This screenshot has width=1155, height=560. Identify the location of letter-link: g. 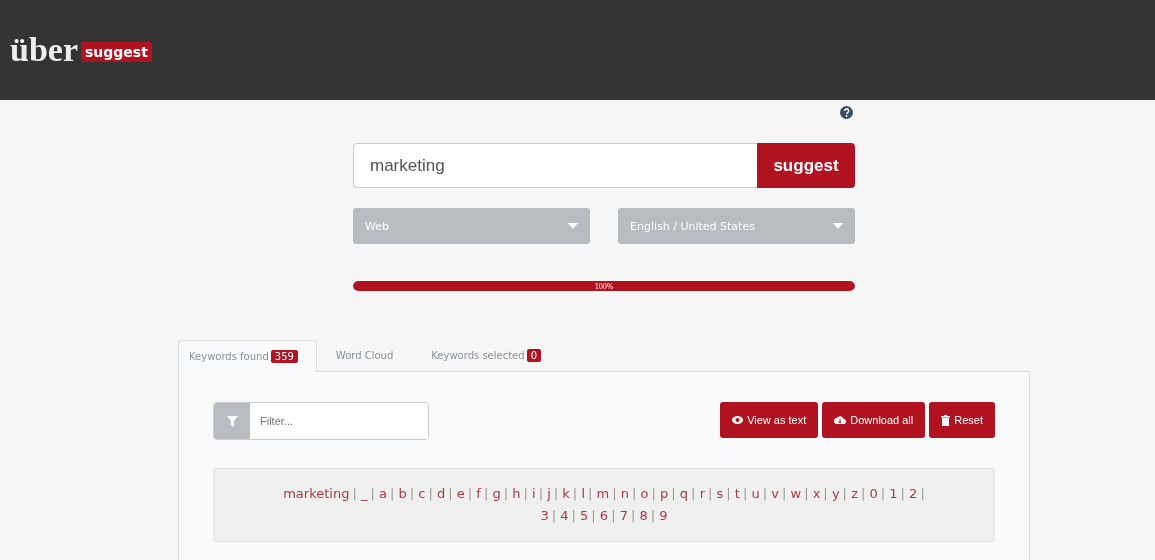
(496, 493).